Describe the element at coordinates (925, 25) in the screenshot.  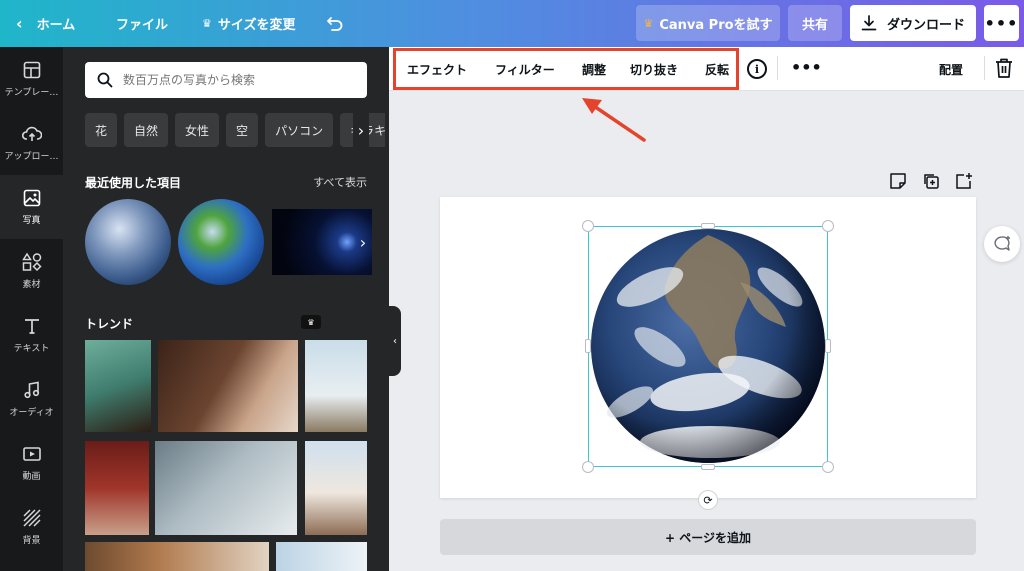
I see `download-label: ダウンロード` at that location.